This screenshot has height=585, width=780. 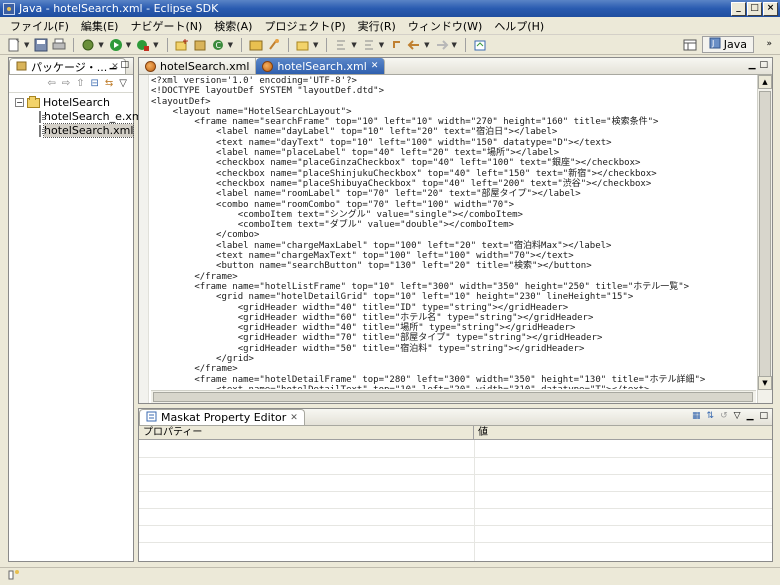 What do you see at coordinates (769, 44) in the screenshot?
I see `toolbar-overflow-icon: »` at bounding box center [769, 44].